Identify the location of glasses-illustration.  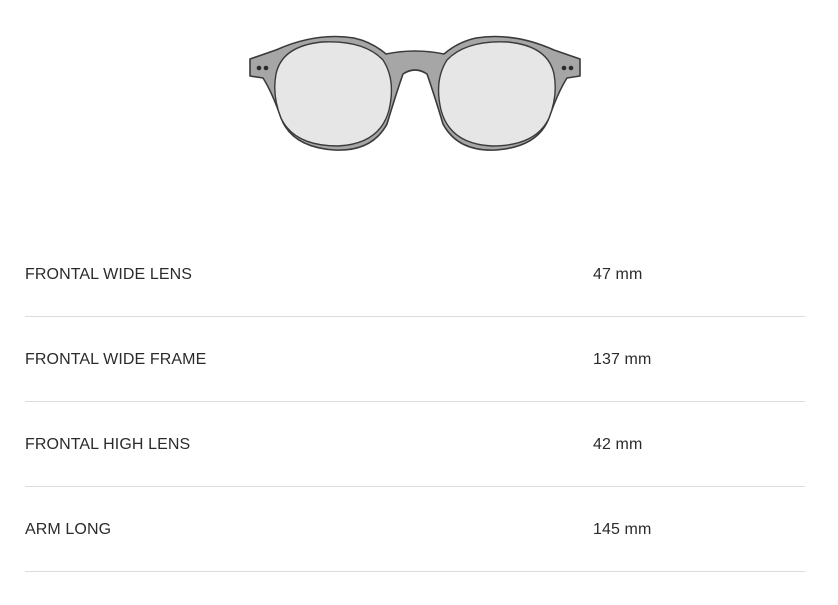
(415, 93).